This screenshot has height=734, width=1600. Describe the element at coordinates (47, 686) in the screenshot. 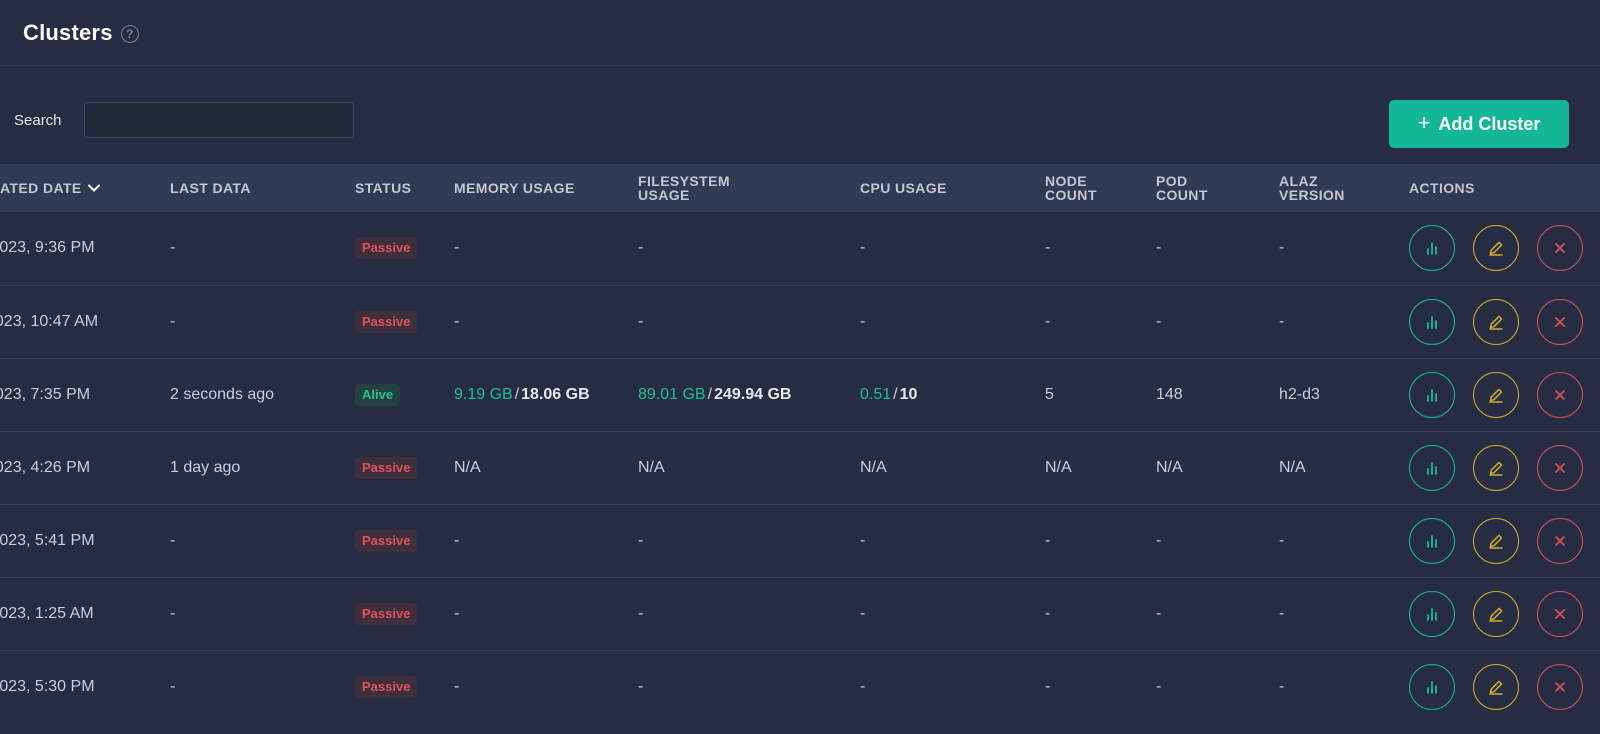

I see `cell-created-date: /2023, 5:30 PM` at that location.